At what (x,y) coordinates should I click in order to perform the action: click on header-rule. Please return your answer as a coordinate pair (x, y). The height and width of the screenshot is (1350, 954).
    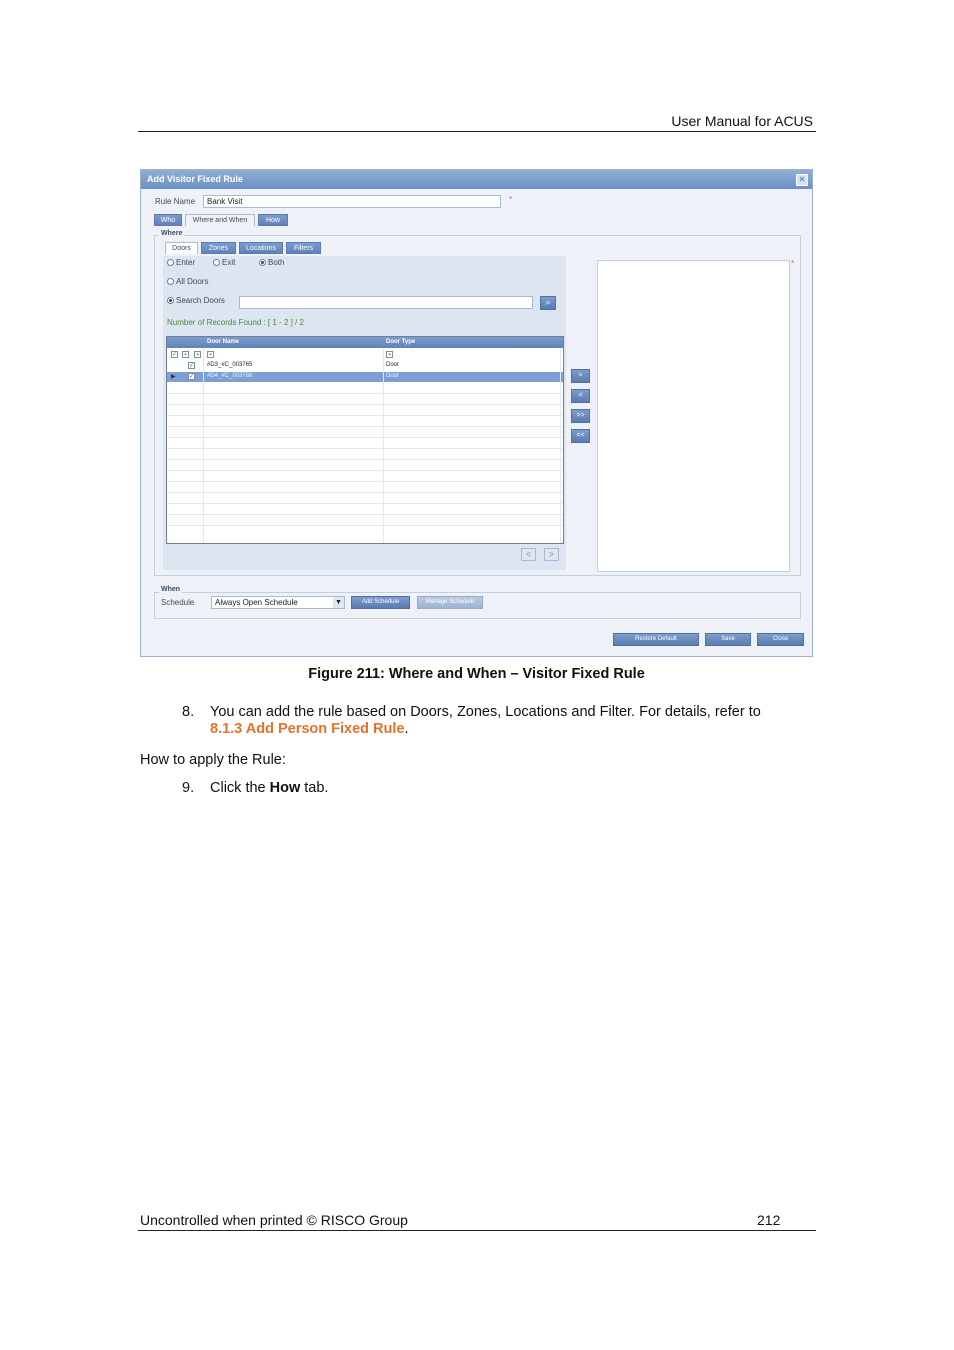
    Looking at the image, I should click on (477, 131).